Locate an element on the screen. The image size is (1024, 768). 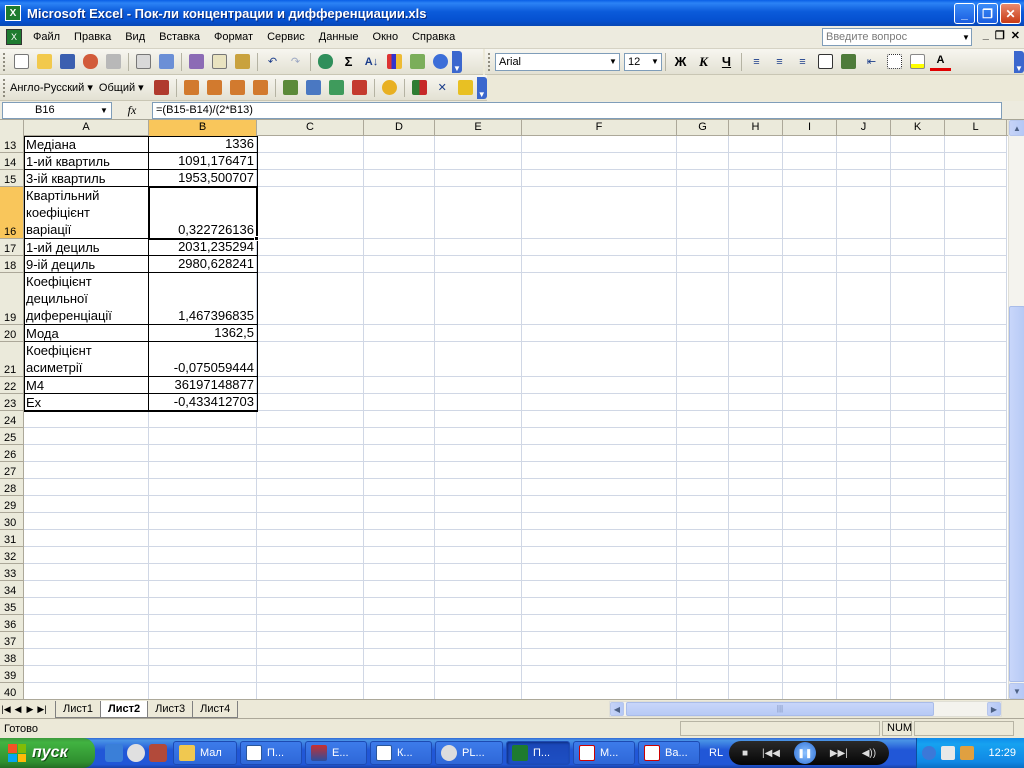
cell-b35 is located at coordinates (203, 606).